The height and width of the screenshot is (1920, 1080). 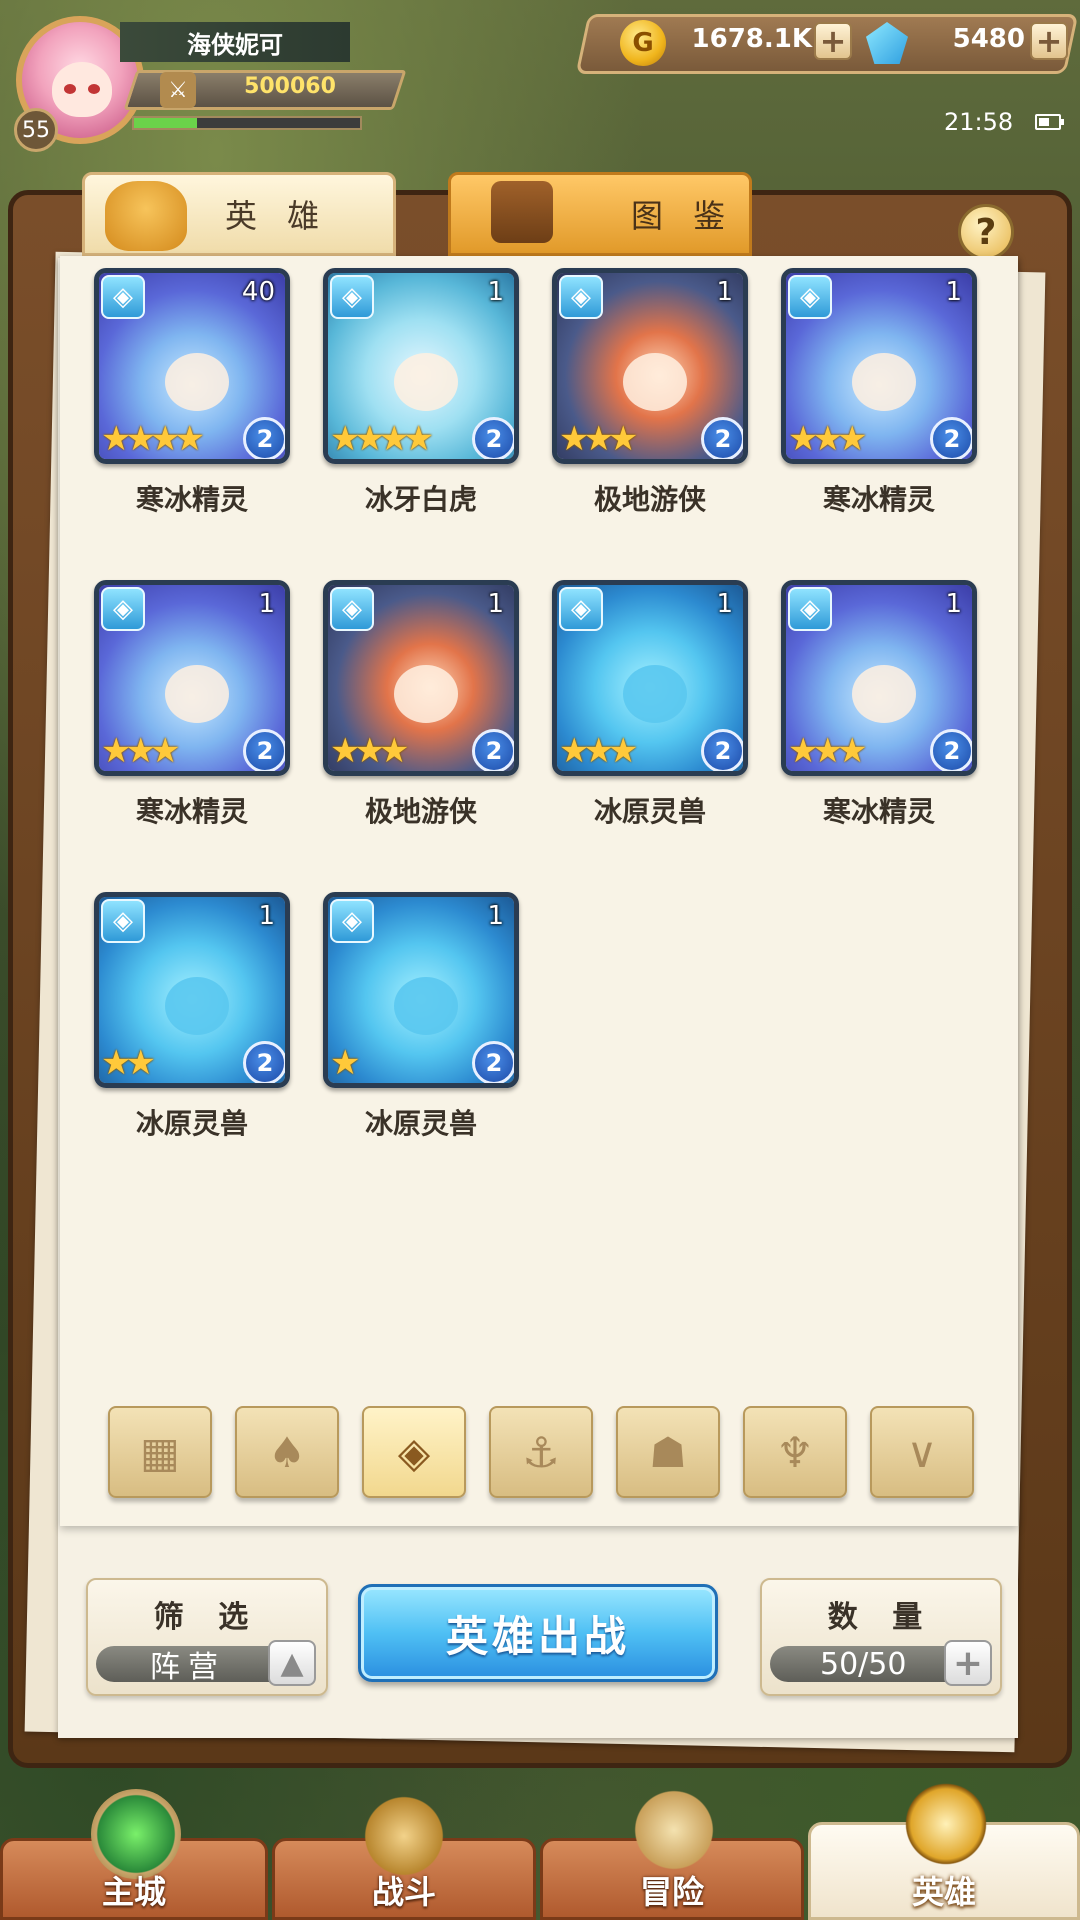 What do you see at coordinates (404, 1855) in the screenshot?
I see `nav-item-battle: 战斗` at bounding box center [404, 1855].